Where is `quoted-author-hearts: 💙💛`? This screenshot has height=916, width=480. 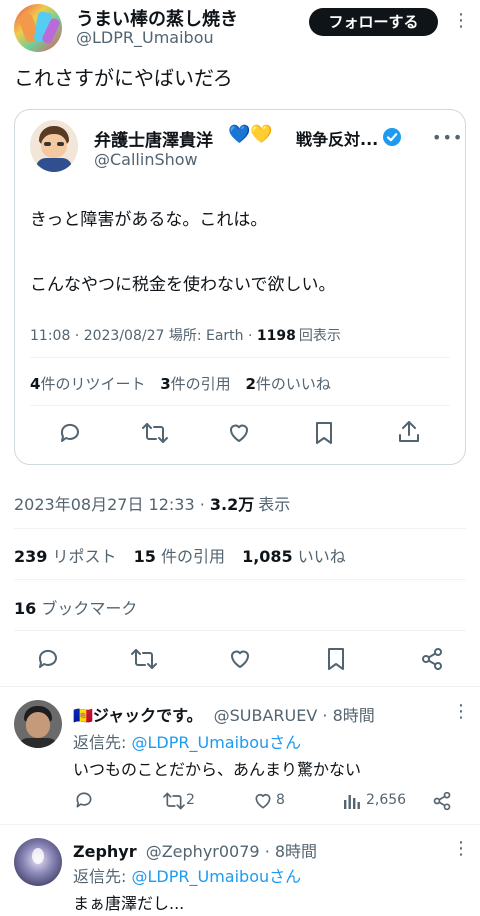
quoted-author-hearts: 💙💛 is located at coordinates (250, 134).